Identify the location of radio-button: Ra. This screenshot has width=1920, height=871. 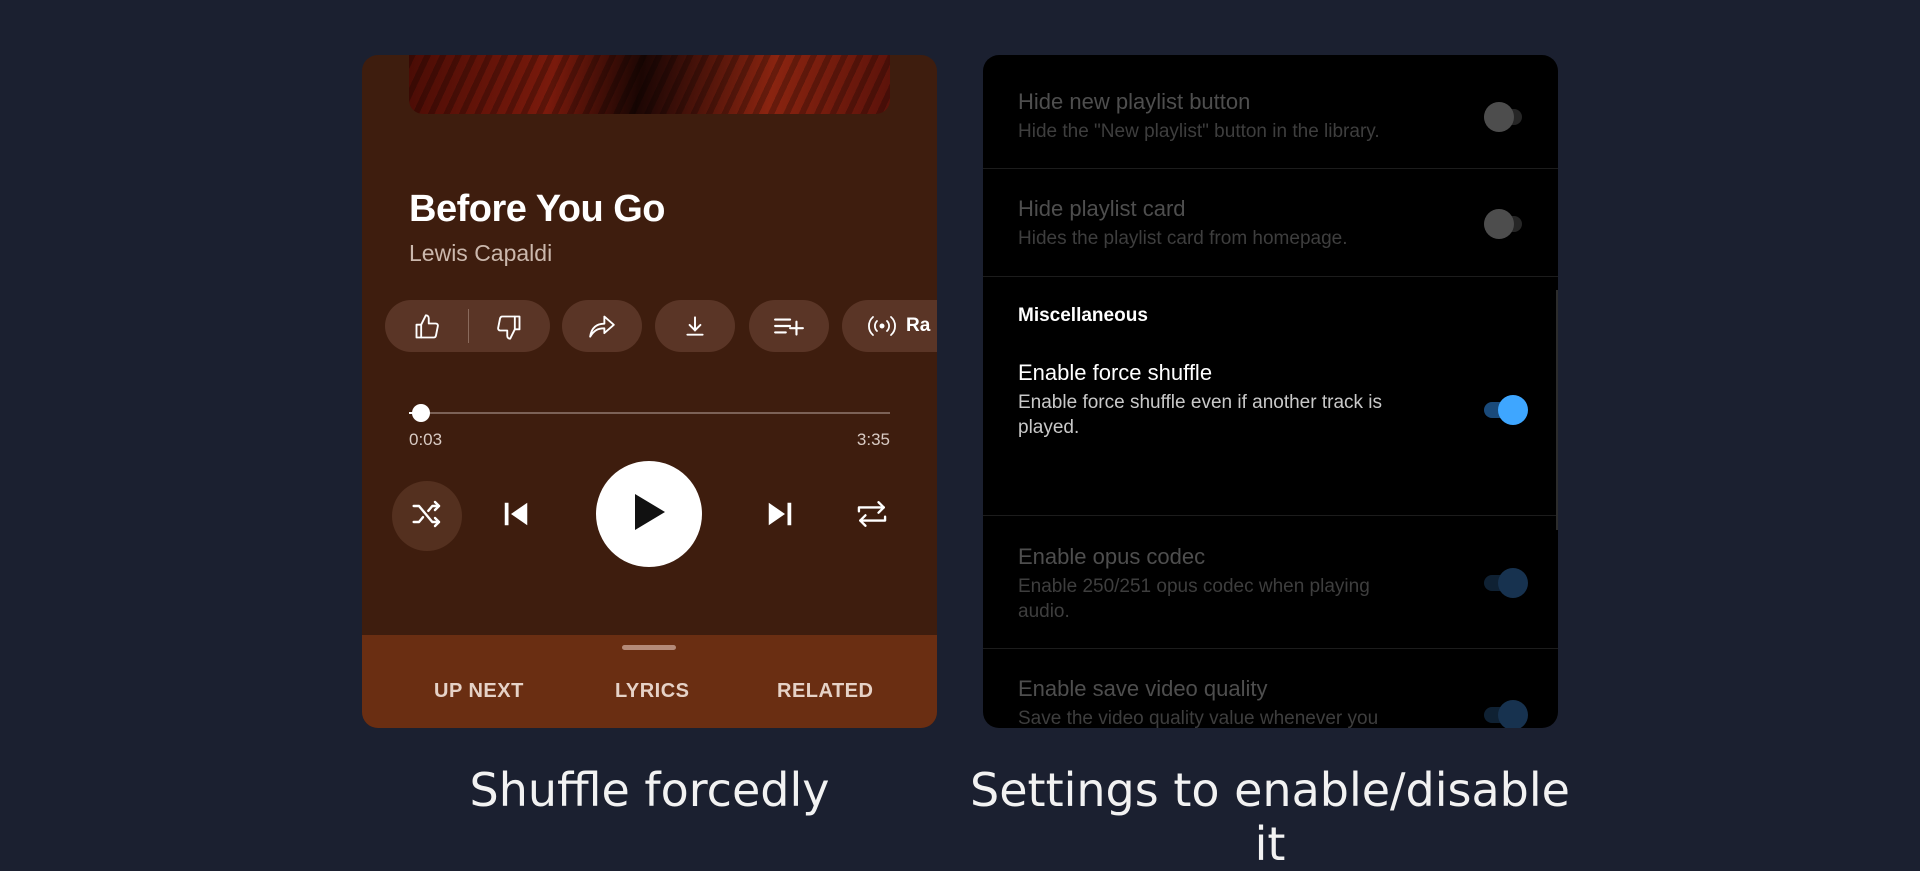
(889, 326).